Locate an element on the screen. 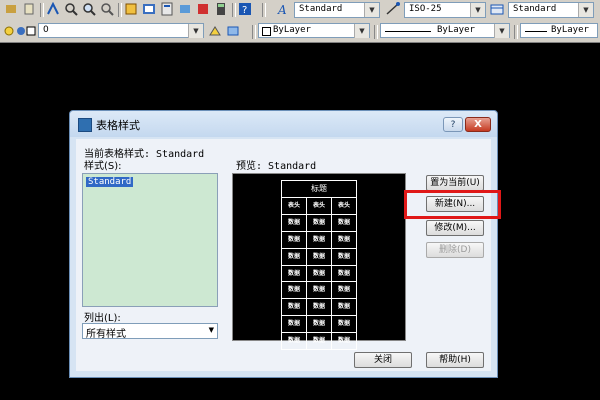 This screenshot has width=600, height=400. layer-color-swatch is located at coordinates (31, 31).